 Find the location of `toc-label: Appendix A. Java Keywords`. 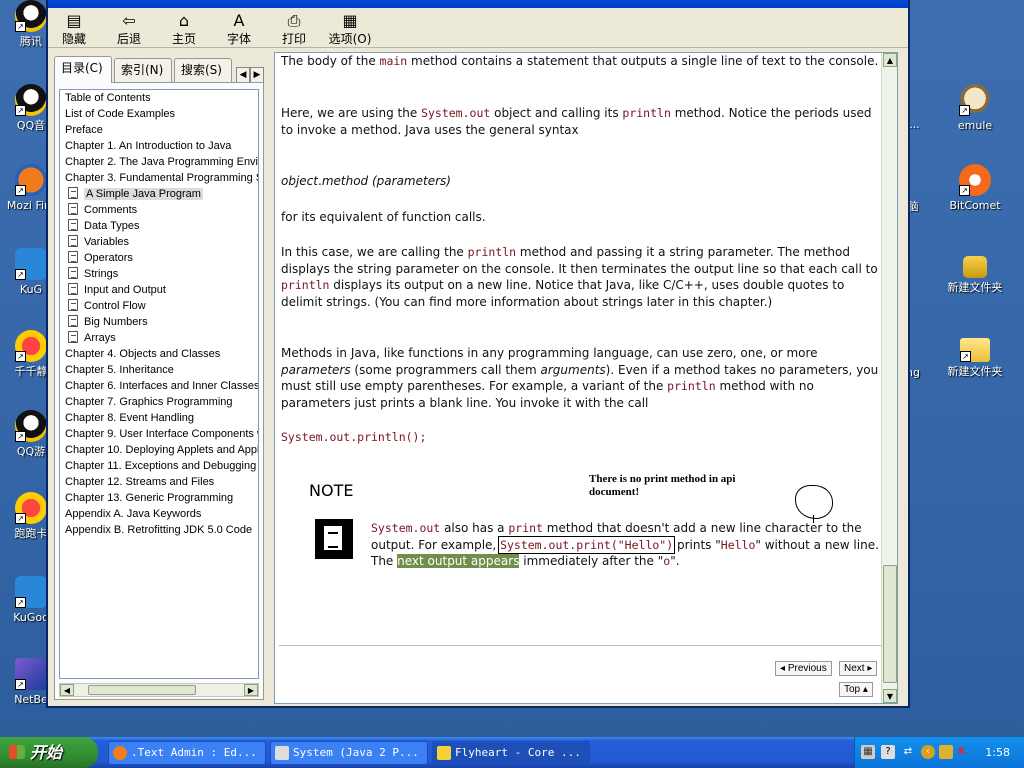

toc-label: Appendix A. Java Keywords is located at coordinates (133, 514).